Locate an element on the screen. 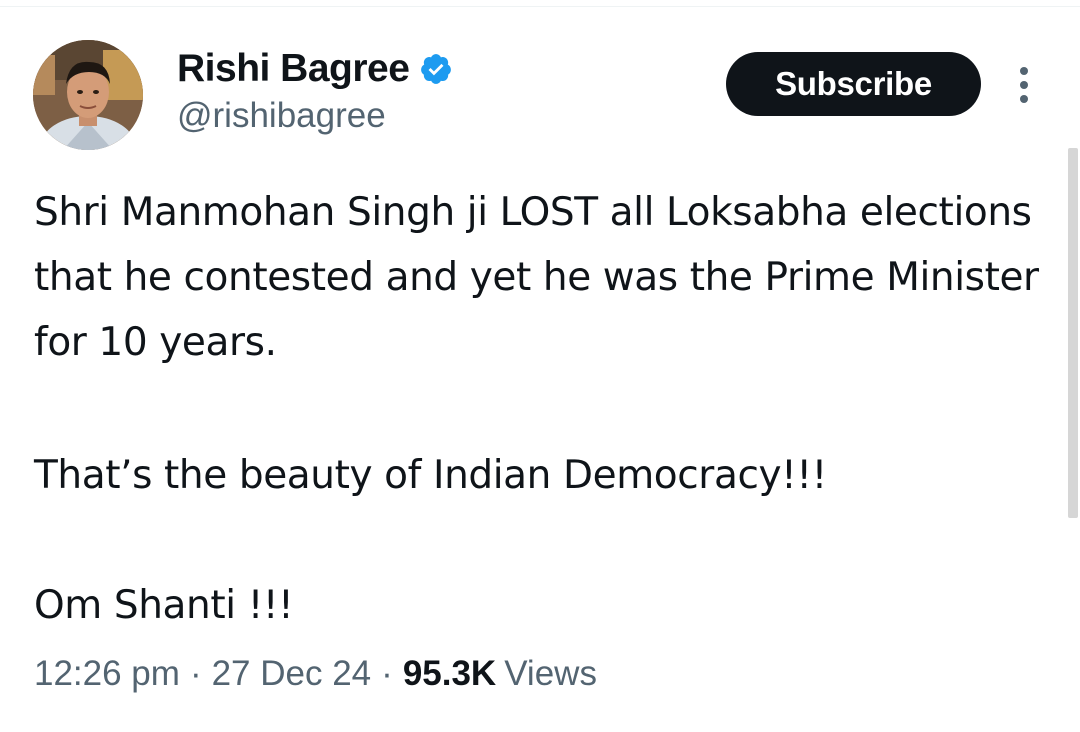 The height and width of the screenshot is (732, 1080). avatar is located at coordinates (88, 95).